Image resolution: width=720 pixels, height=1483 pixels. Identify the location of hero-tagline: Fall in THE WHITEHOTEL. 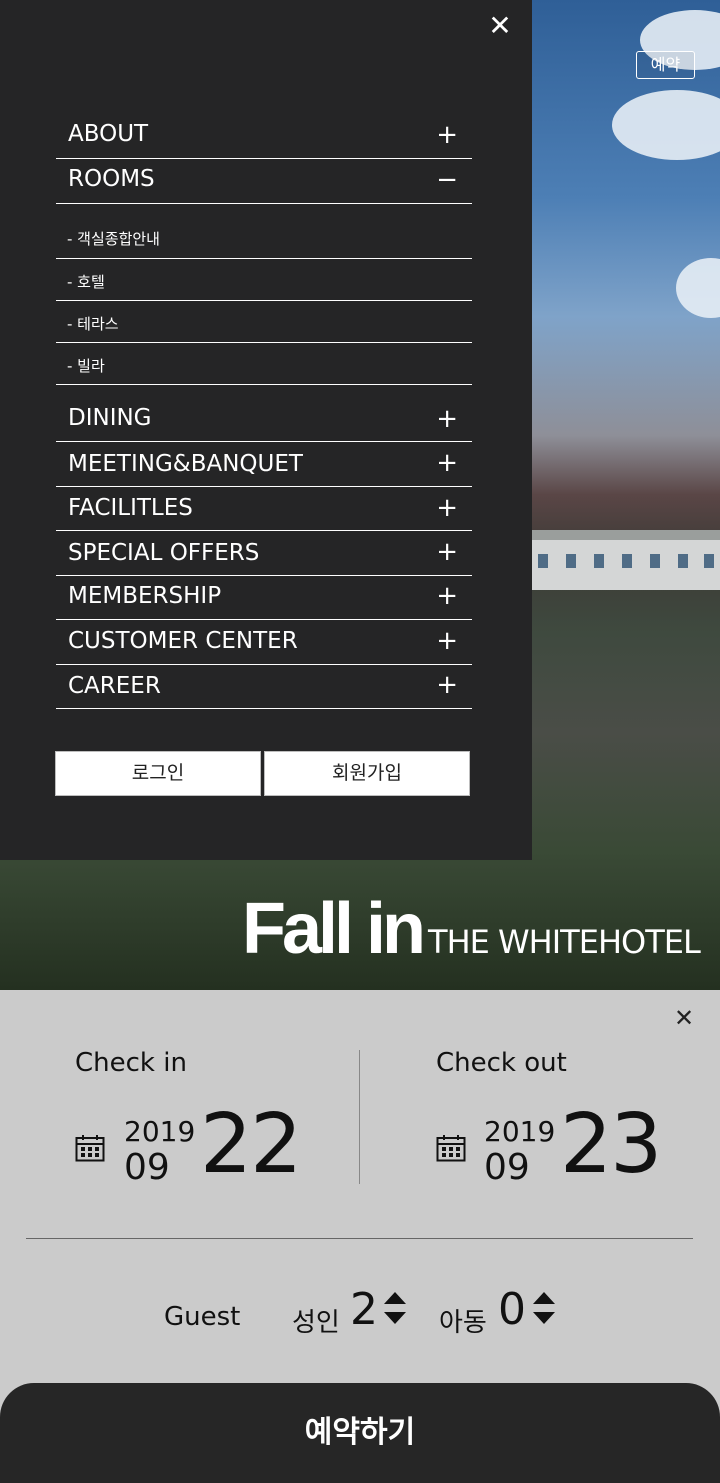
(471, 929).